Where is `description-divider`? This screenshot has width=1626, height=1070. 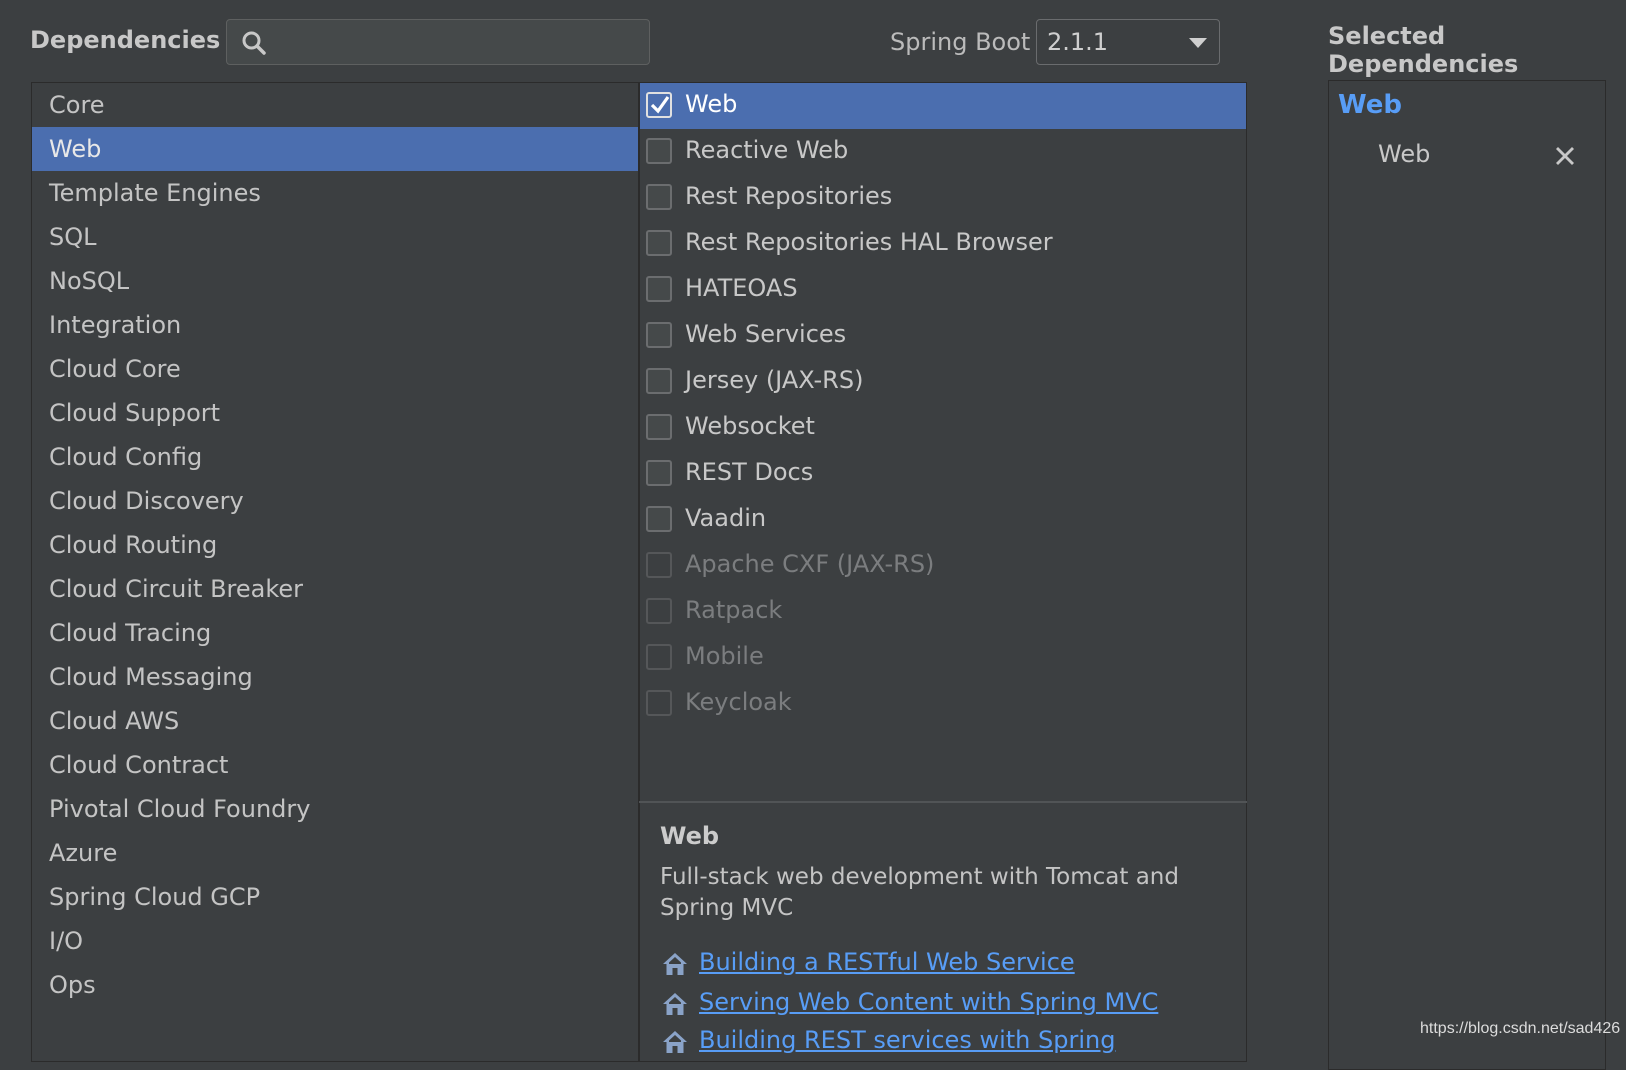
description-divider is located at coordinates (943, 802).